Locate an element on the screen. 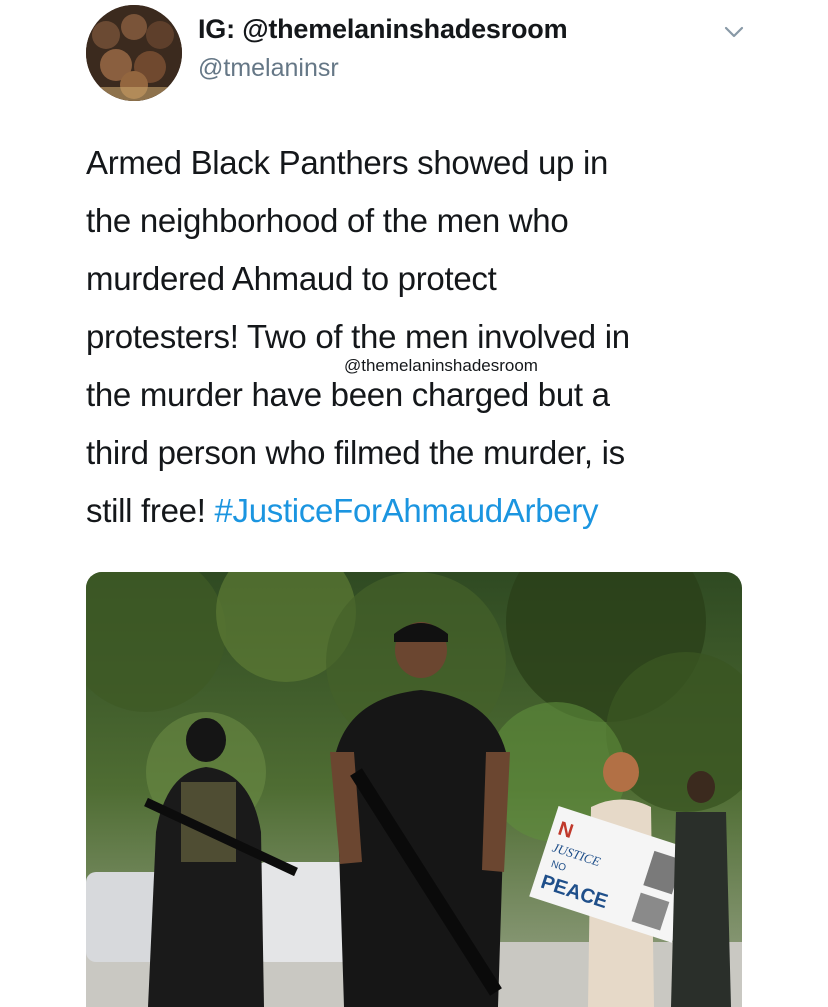  tweet-text-last-line: still free! #JusticeForAhmaudArbery is located at coordinates (426, 511).